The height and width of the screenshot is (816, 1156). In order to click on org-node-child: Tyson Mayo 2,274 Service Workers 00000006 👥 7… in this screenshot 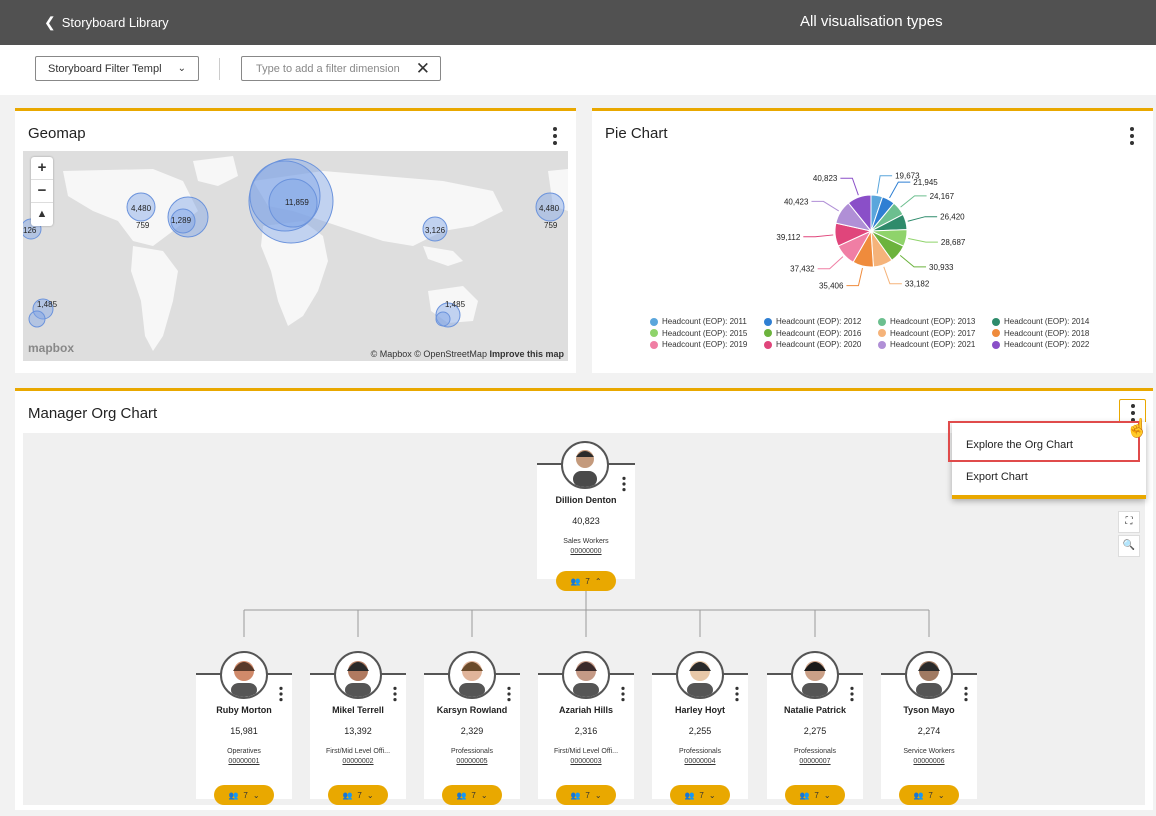, I will do `click(929, 728)`.